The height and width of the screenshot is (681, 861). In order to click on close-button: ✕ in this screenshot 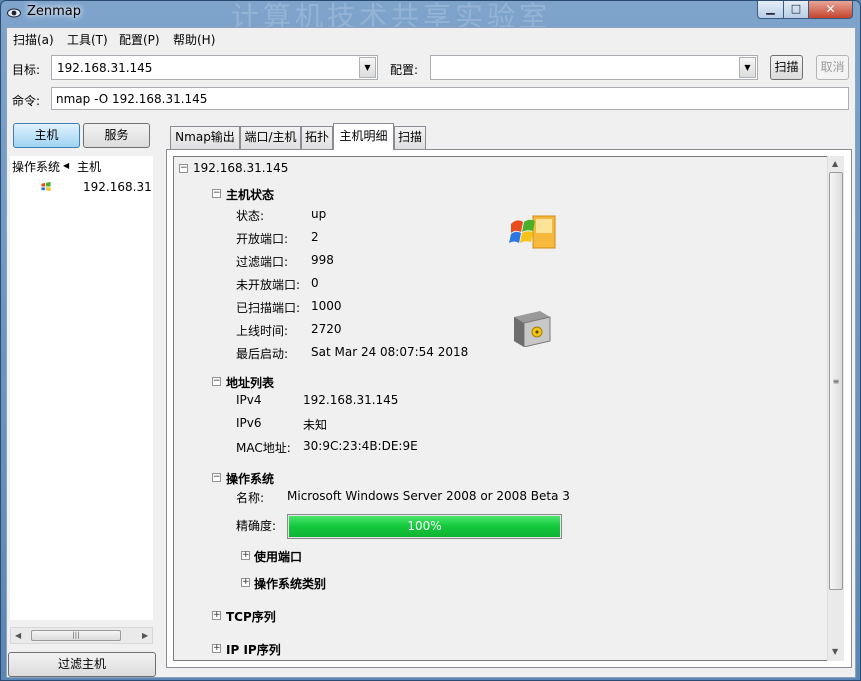, I will do `click(830, 10)`.